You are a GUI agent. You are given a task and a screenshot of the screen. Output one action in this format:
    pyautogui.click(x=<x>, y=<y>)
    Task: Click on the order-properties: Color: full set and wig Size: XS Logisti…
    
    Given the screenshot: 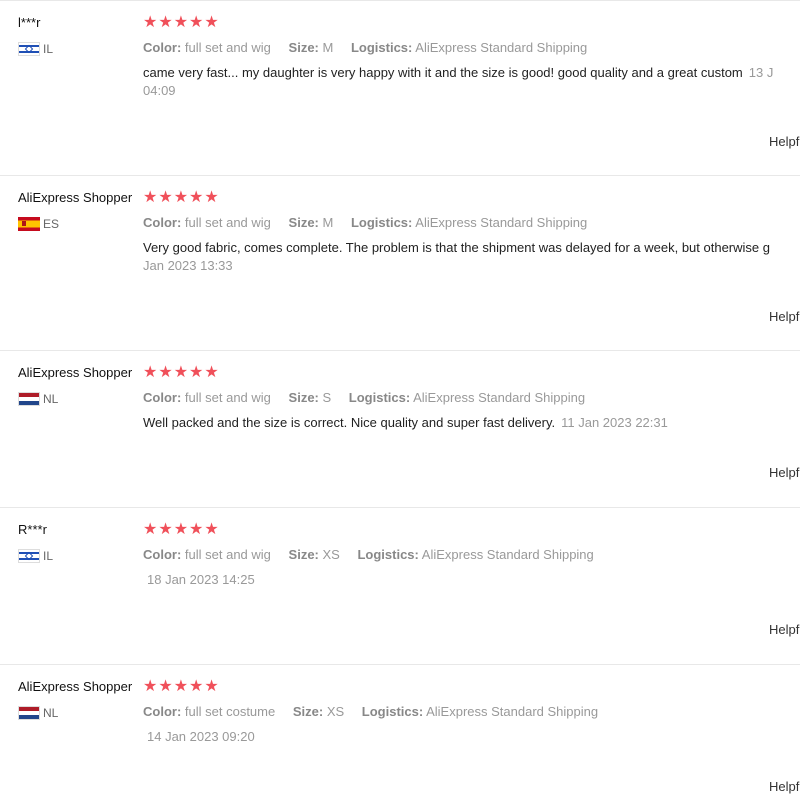 What is the action you would take?
    pyautogui.click(x=368, y=554)
    